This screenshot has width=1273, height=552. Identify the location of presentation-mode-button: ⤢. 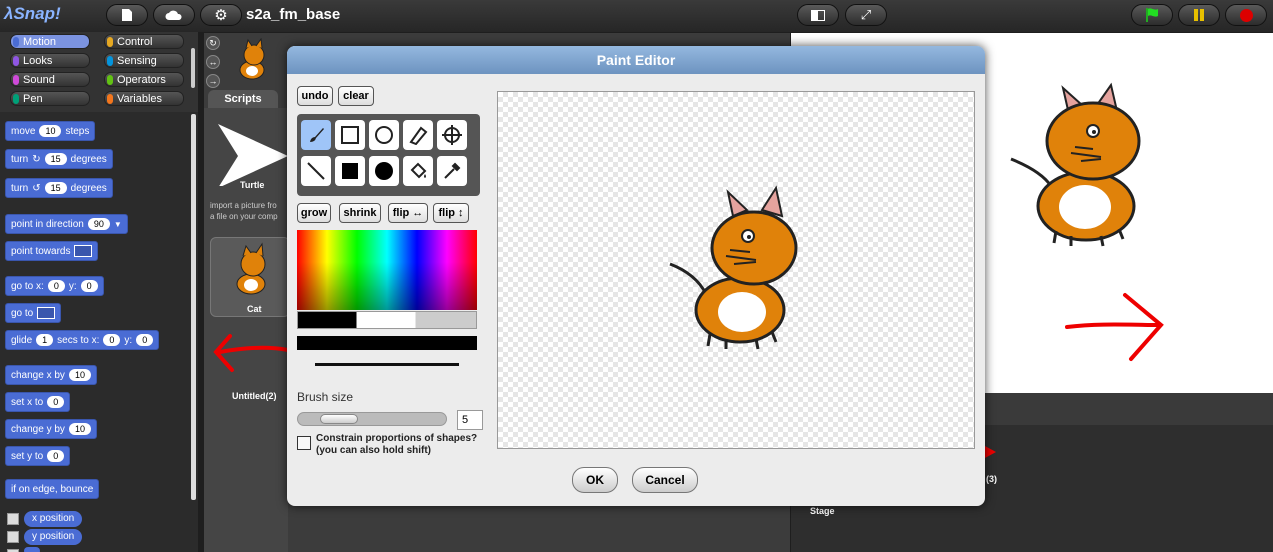
(866, 15).